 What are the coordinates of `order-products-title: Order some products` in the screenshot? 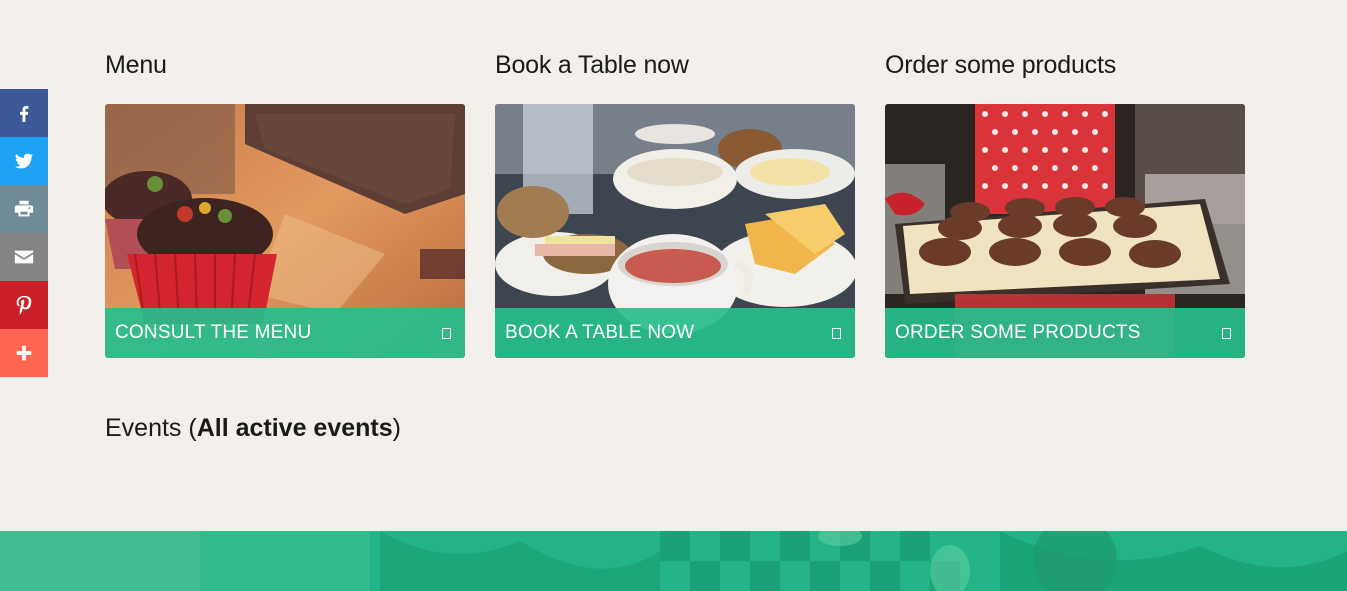 It's located at (1001, 65).